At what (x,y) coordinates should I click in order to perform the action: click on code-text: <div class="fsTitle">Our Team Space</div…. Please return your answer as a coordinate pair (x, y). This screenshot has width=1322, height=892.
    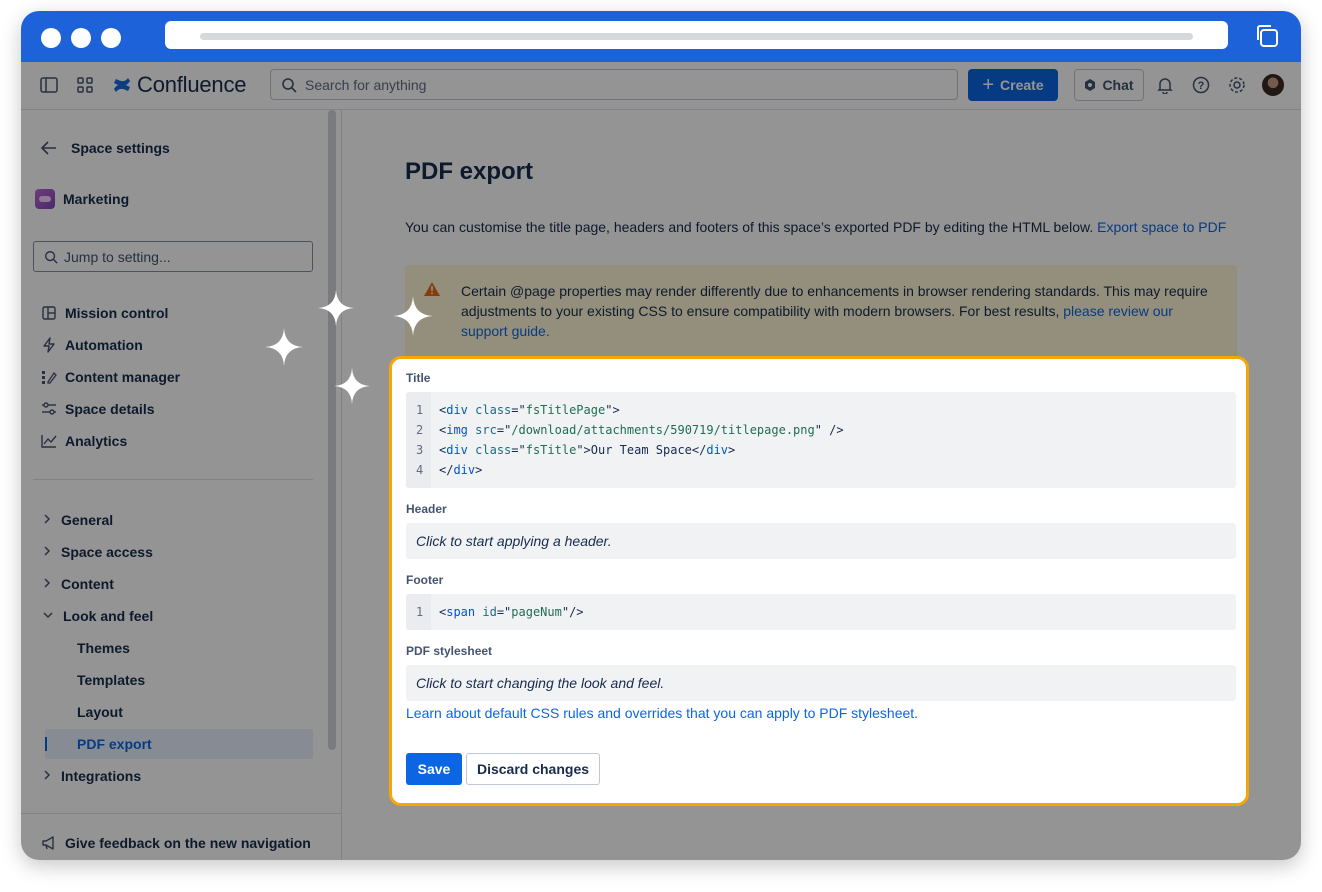
    Looking at the image, I should click on (587, 450).